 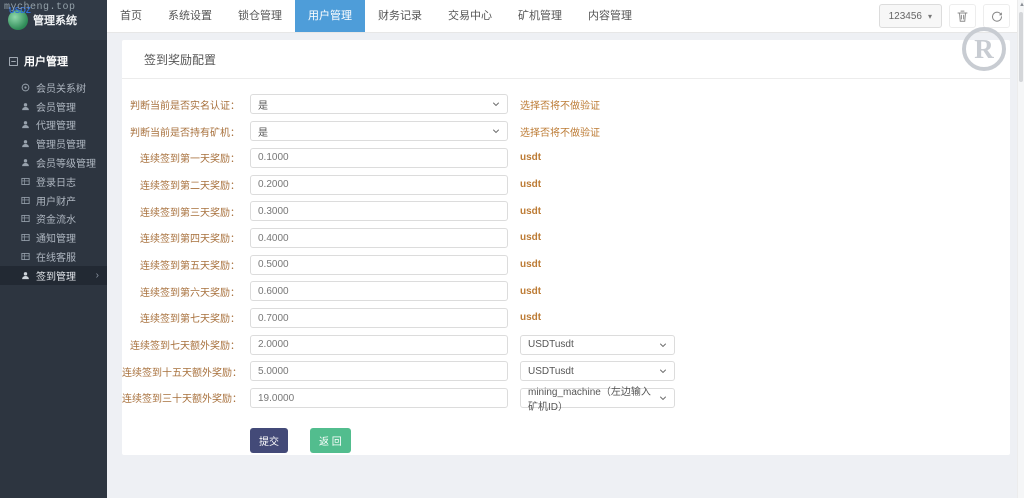 What do you see at coordinates (929, 16) in the screenshot?
I see `chevron-down-icon: ▾` at bounding box center [929, 16].